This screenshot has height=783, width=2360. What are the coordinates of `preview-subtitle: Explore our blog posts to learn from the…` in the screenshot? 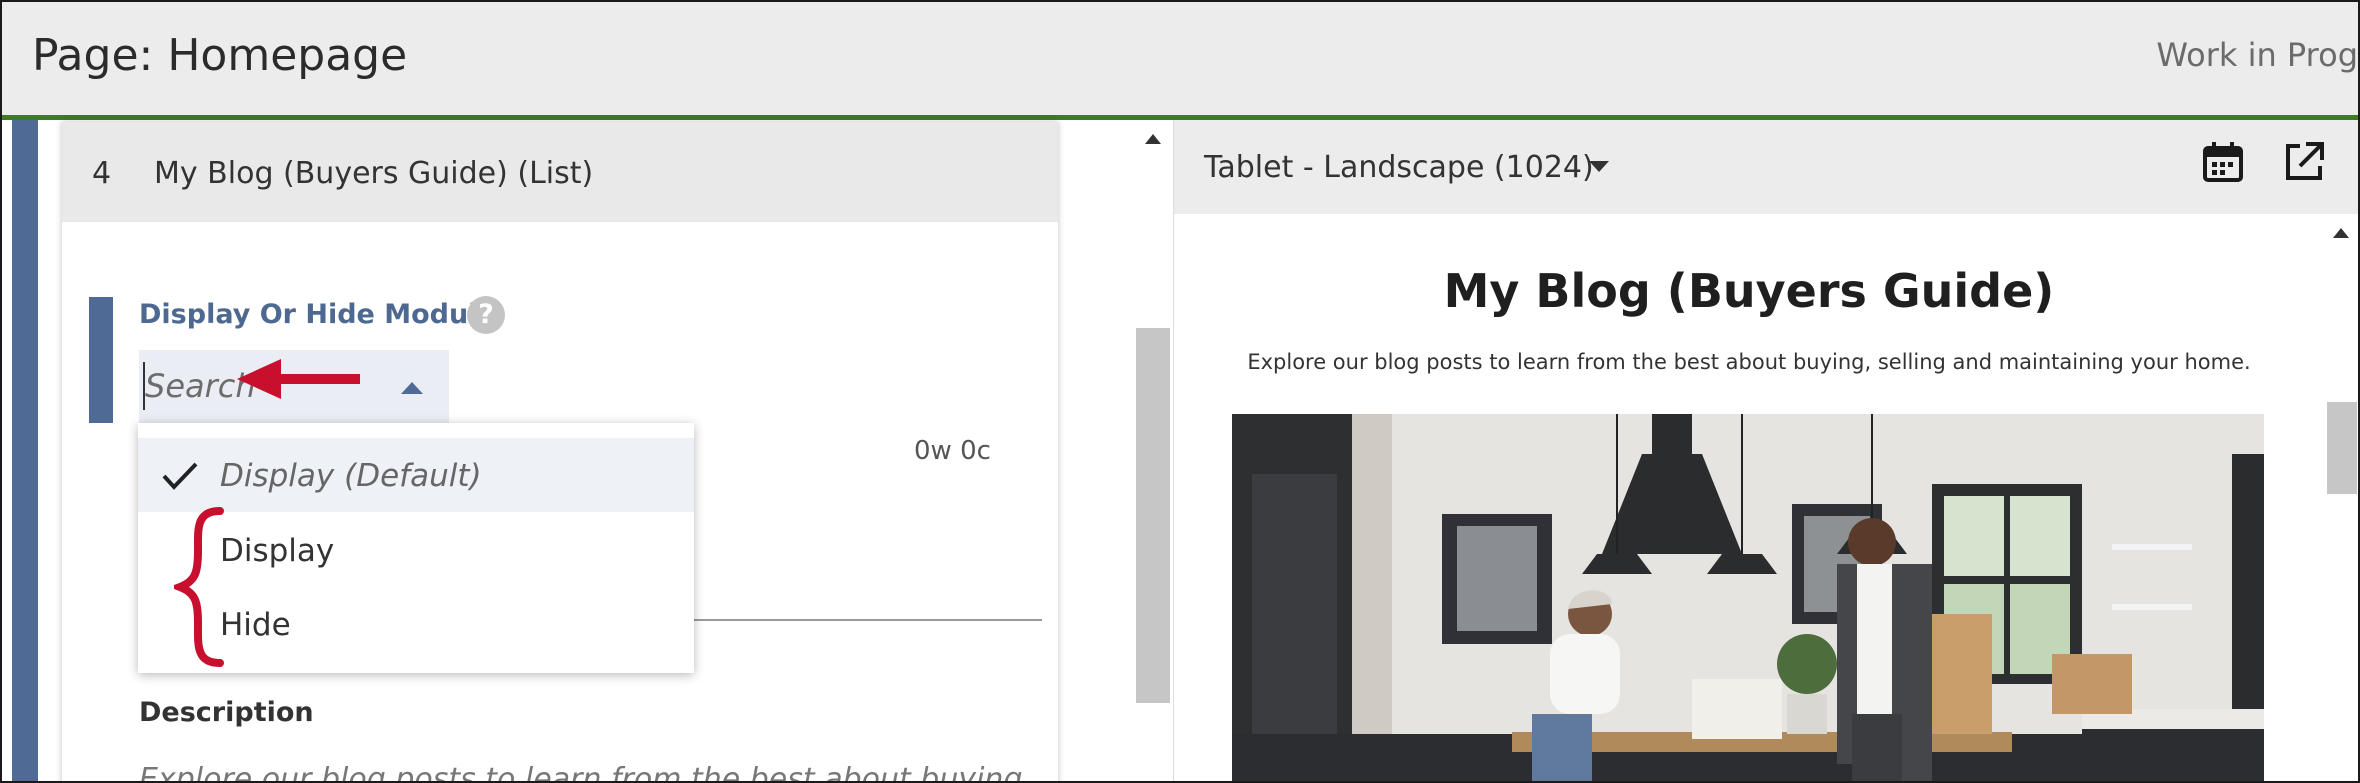 It's located at (1749, 362).